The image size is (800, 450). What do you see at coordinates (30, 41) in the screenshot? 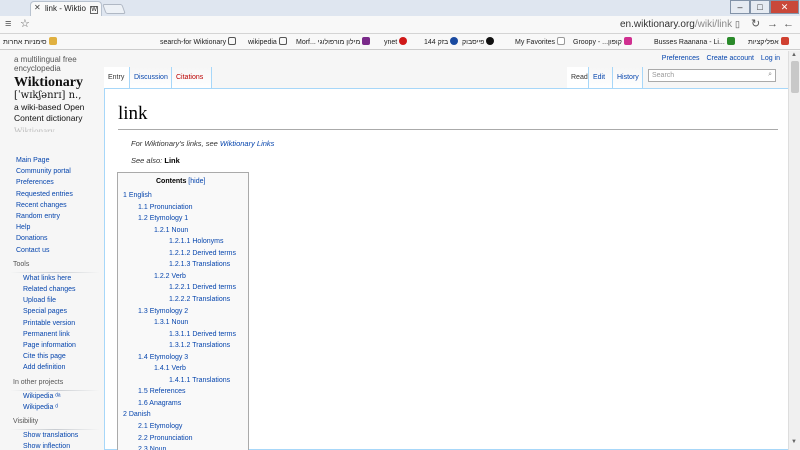
I see `bookmark-other: סימניות אחרות` at bounding box center [30, 41].